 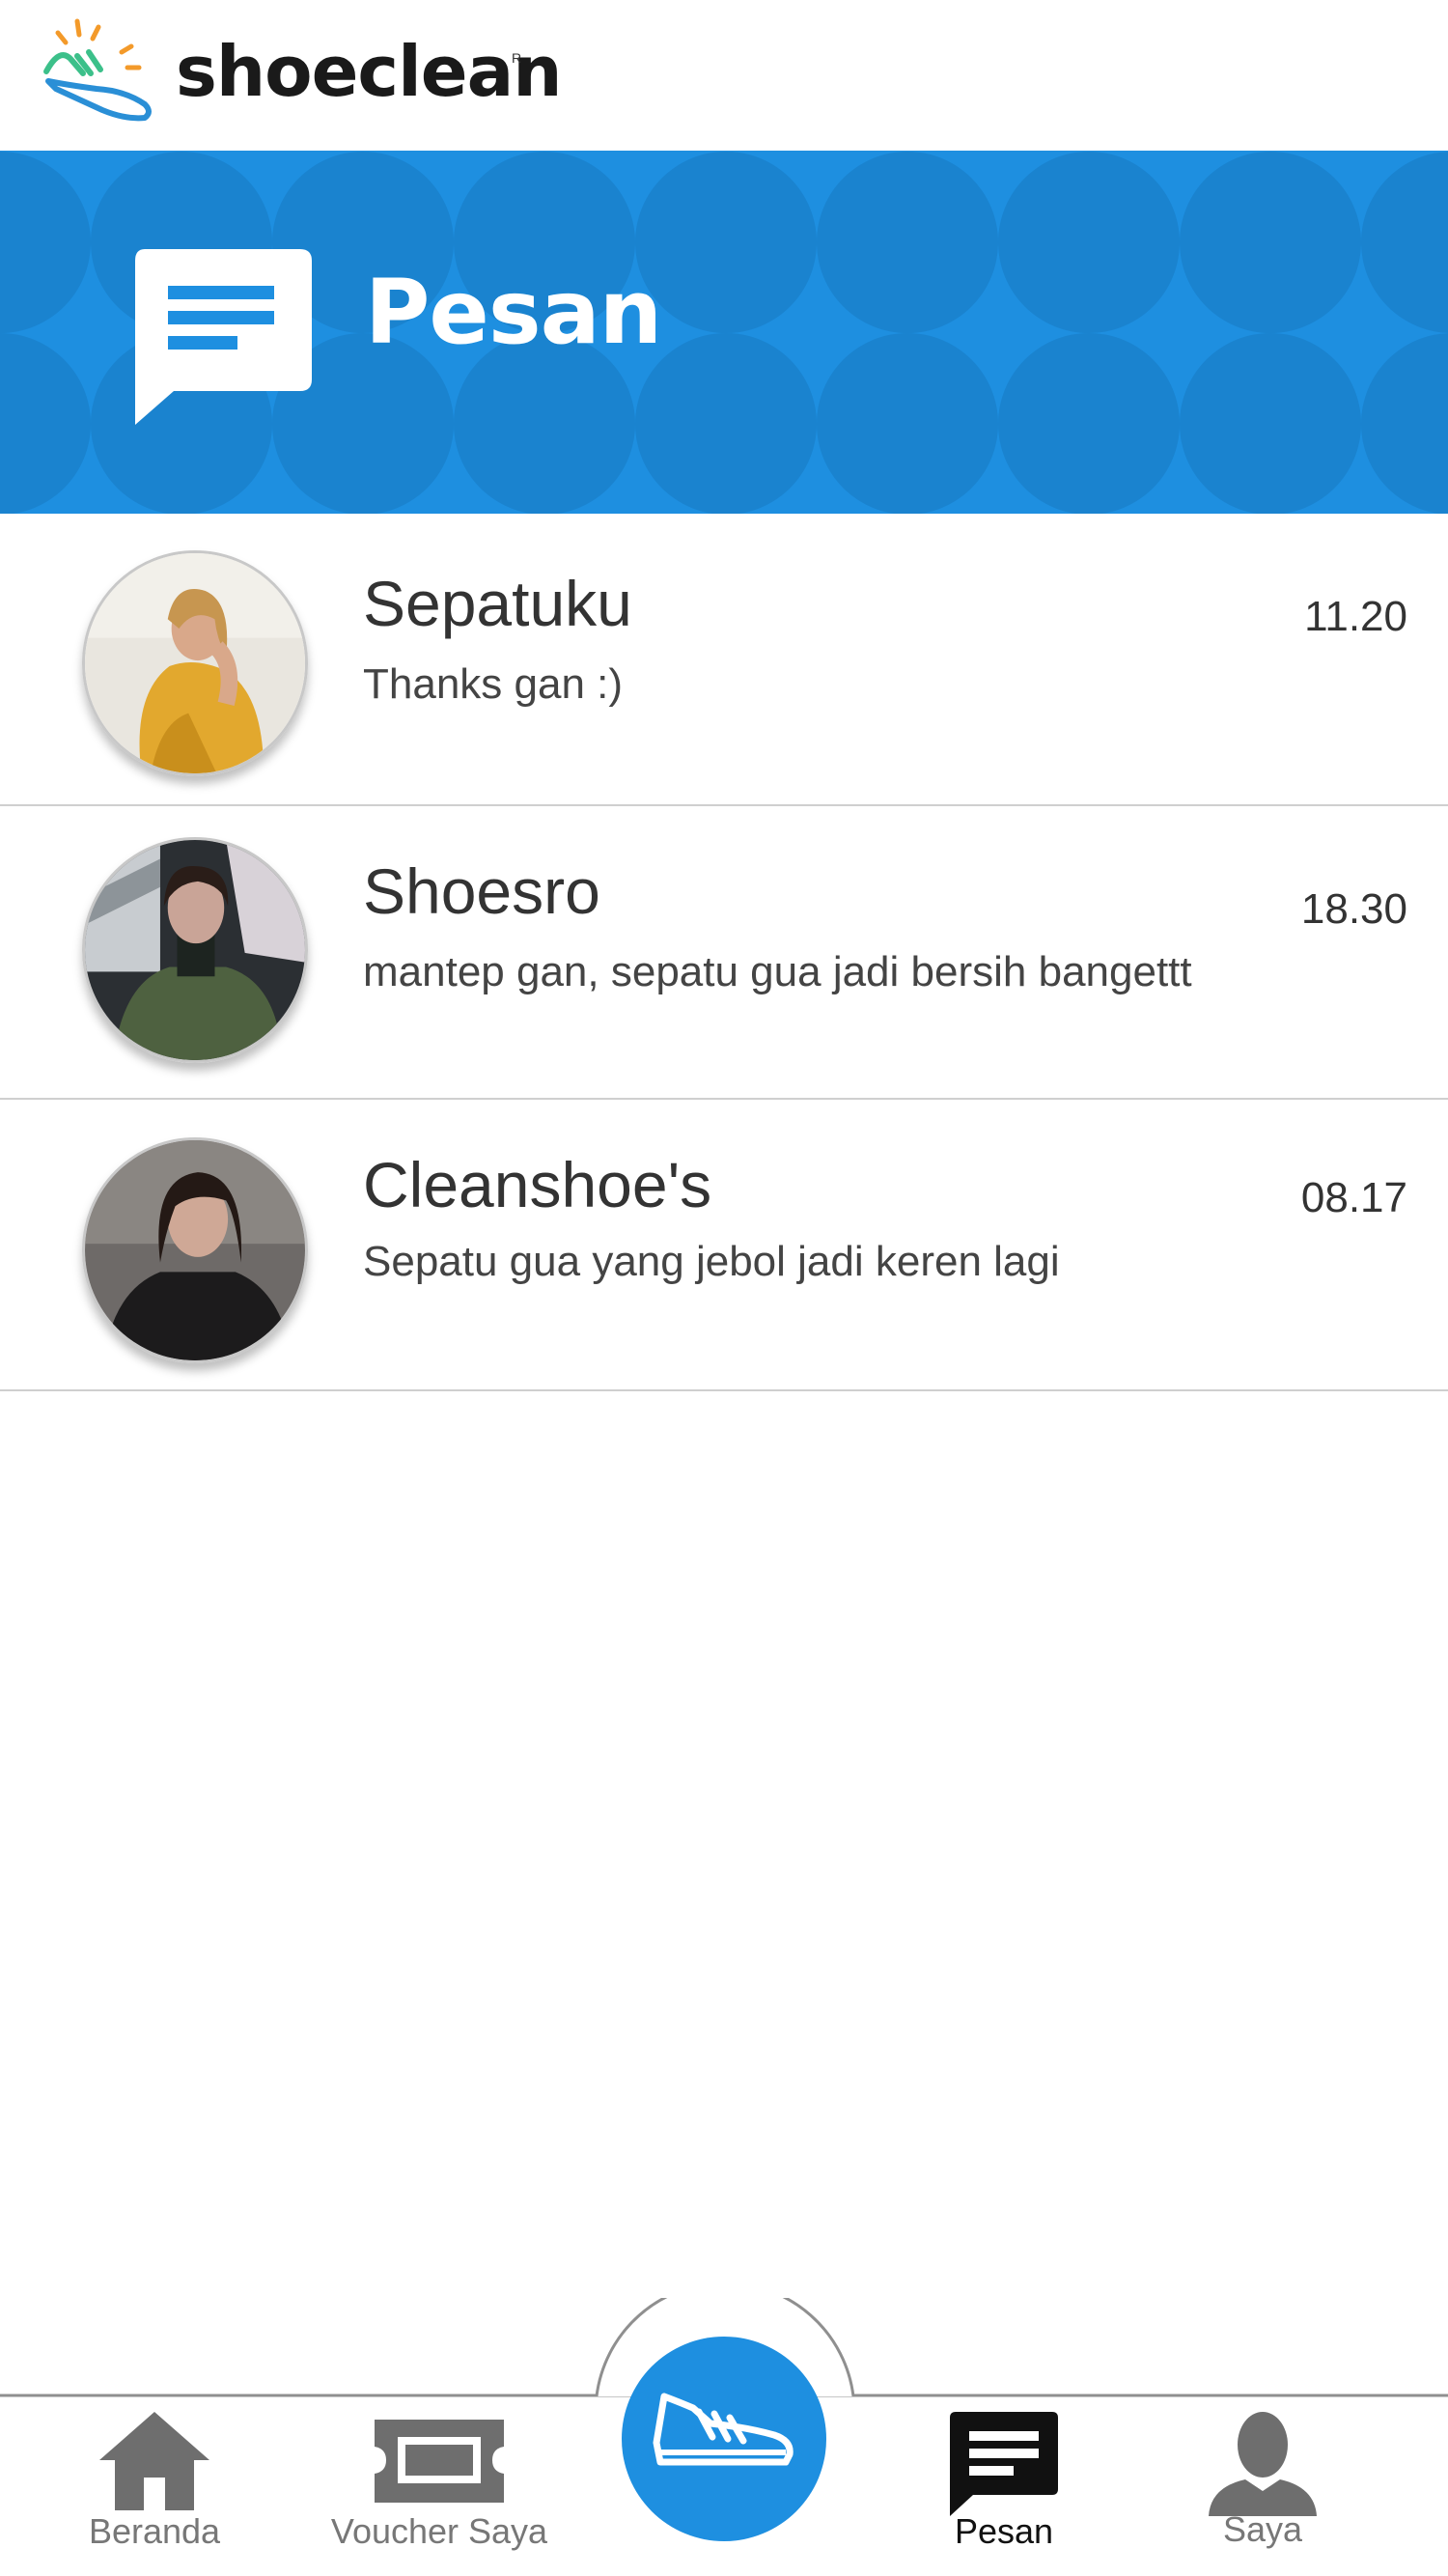 What do you see at coordinates (517, 58) in the screenshot?
I see `registered-mark: R` at bounding box center [517, 58].